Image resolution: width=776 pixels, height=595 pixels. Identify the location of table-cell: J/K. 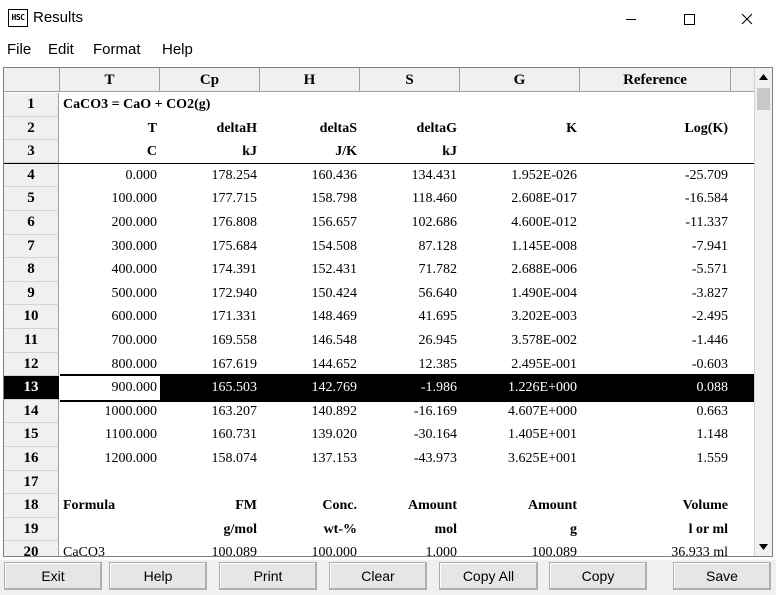
(310, 151).